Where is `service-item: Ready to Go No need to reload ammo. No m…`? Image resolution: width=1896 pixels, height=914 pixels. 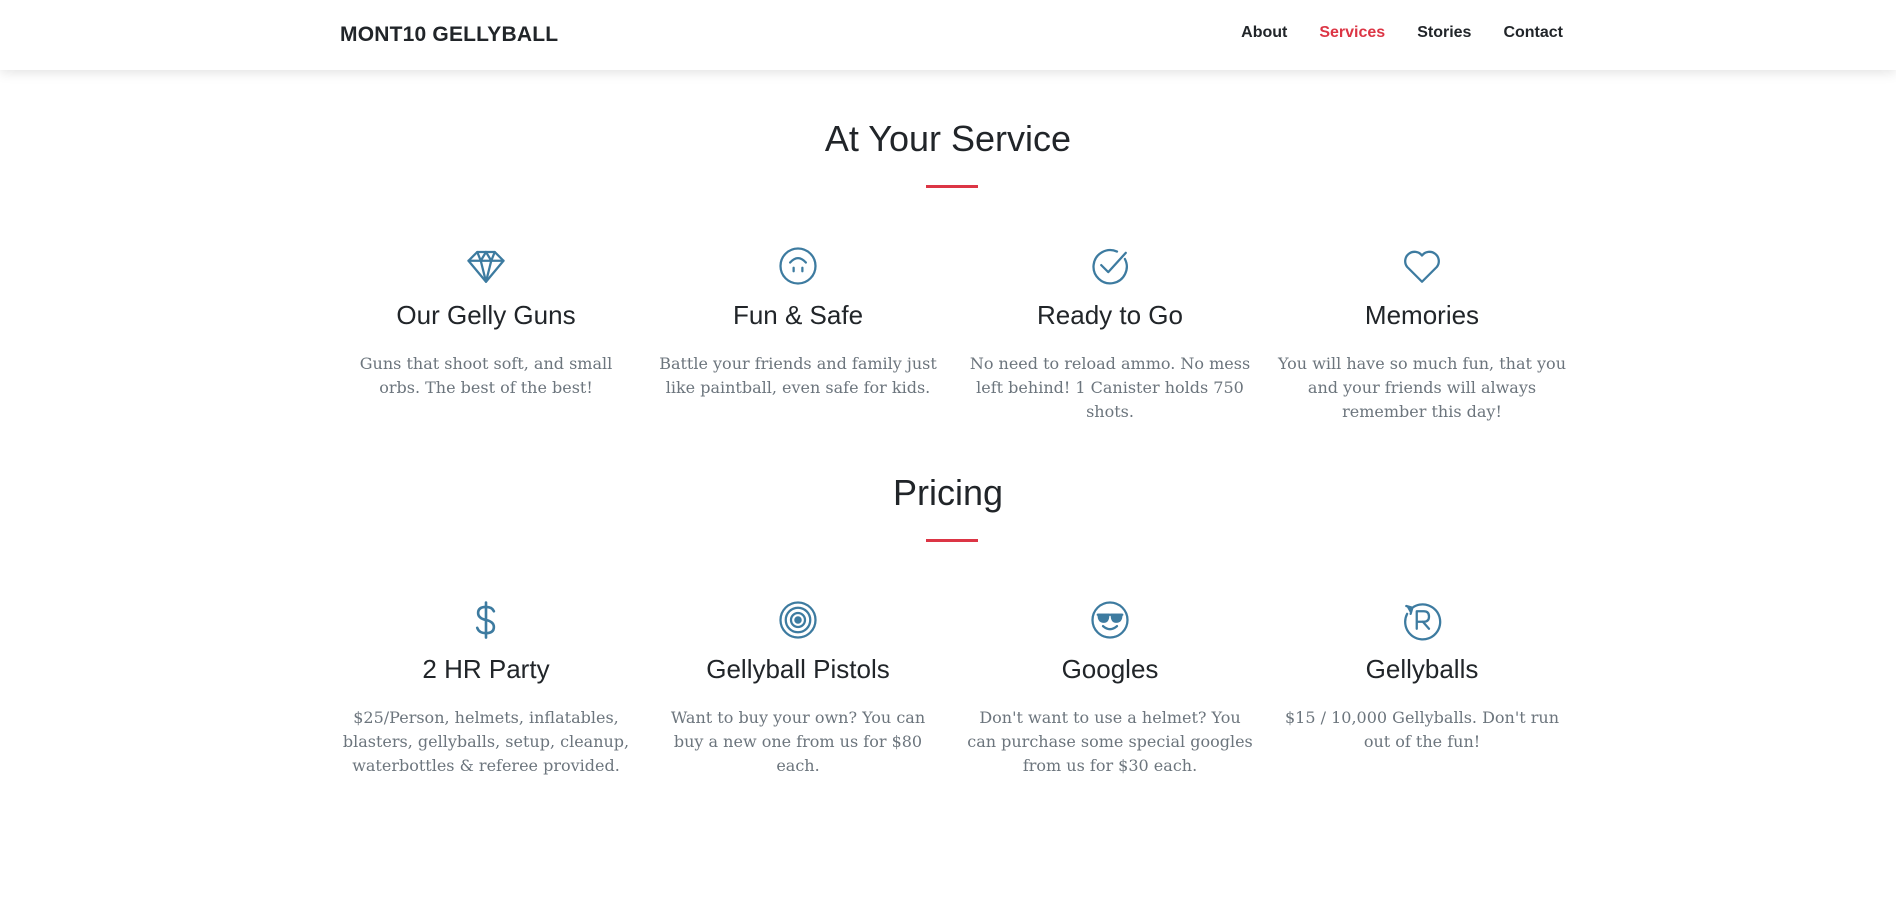 service-item: Ready to Go No need to reload ammo. No m… is located at coordinates (1110, 334).